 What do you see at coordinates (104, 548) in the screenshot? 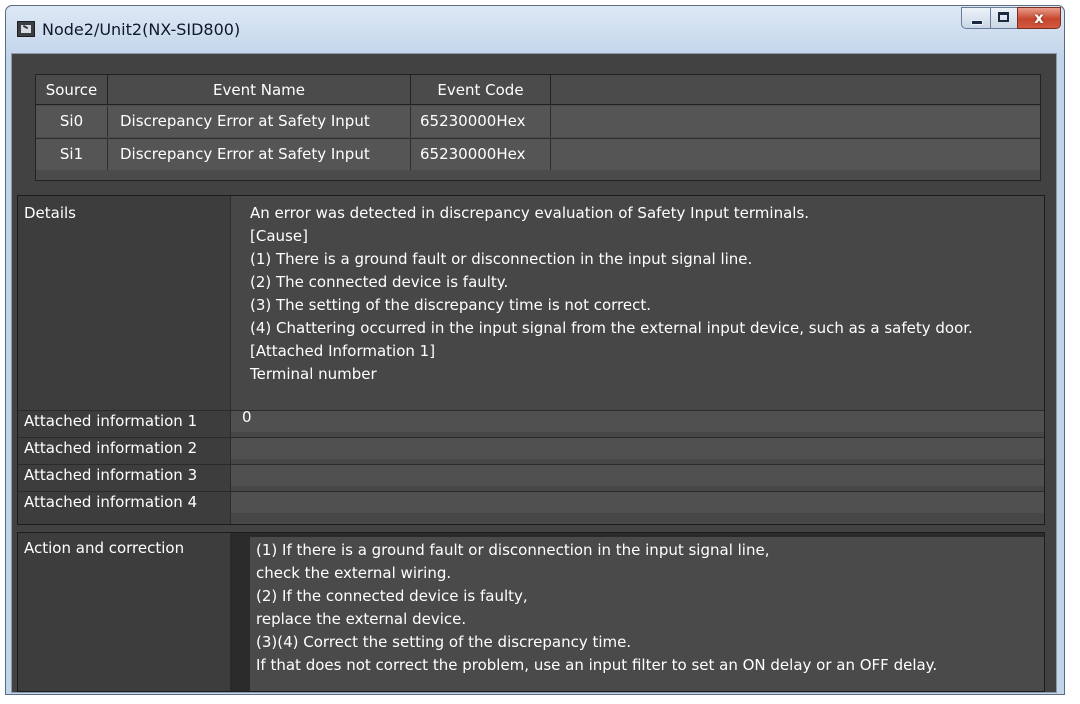
I see `action-label: Action and correction` at bounding box center [104, 548].